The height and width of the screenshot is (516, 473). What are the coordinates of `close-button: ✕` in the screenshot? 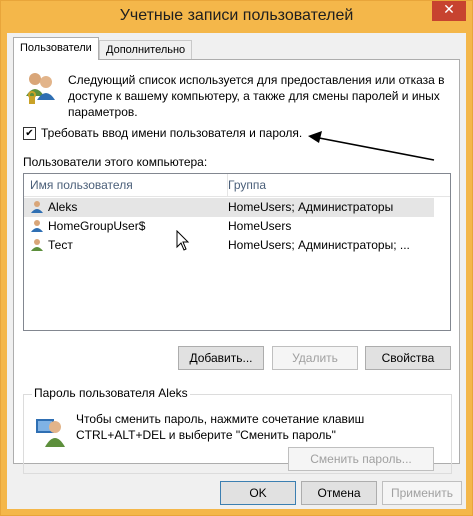 It's located at (449, 11).